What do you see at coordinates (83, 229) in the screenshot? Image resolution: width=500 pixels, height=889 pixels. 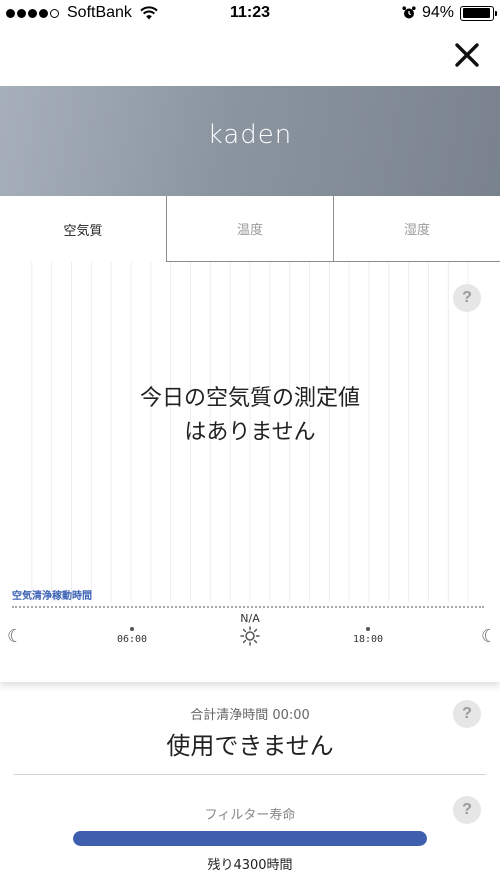 I see `tab-air-quality: 空気質` at bounding box center [83, 229].